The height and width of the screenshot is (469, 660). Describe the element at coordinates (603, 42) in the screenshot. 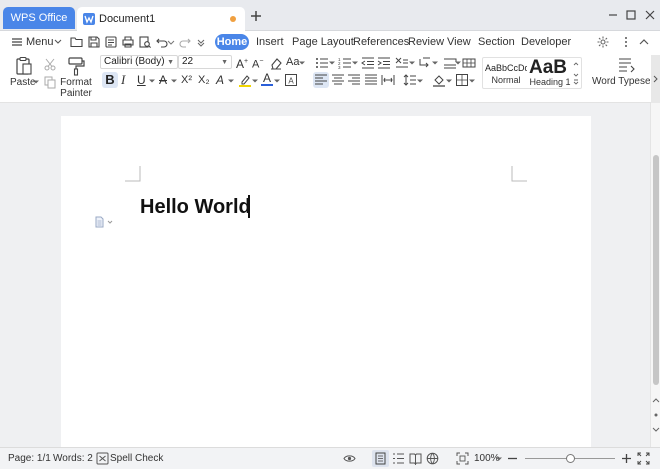

I see `settings-gear-icon` at that location.